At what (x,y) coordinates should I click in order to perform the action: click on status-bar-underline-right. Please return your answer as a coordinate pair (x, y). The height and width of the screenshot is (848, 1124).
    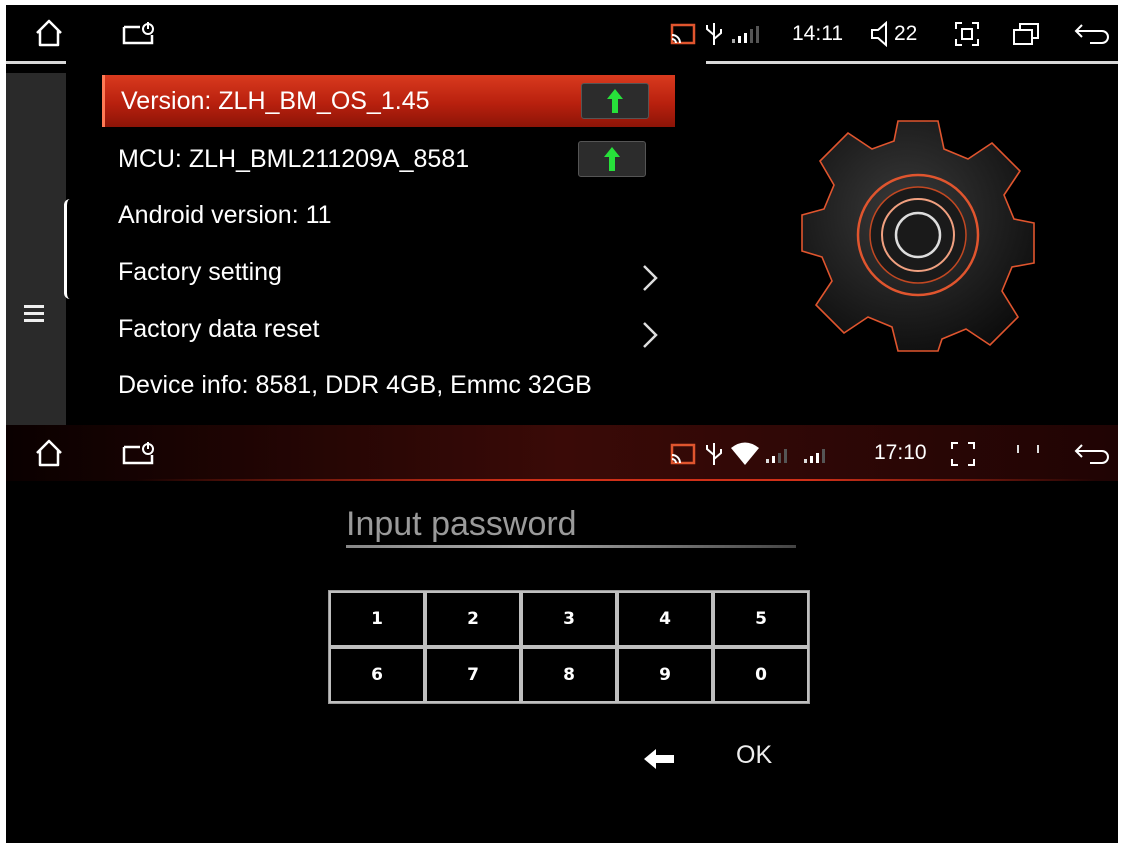
    Looking at the image, I should click on (912, 62).